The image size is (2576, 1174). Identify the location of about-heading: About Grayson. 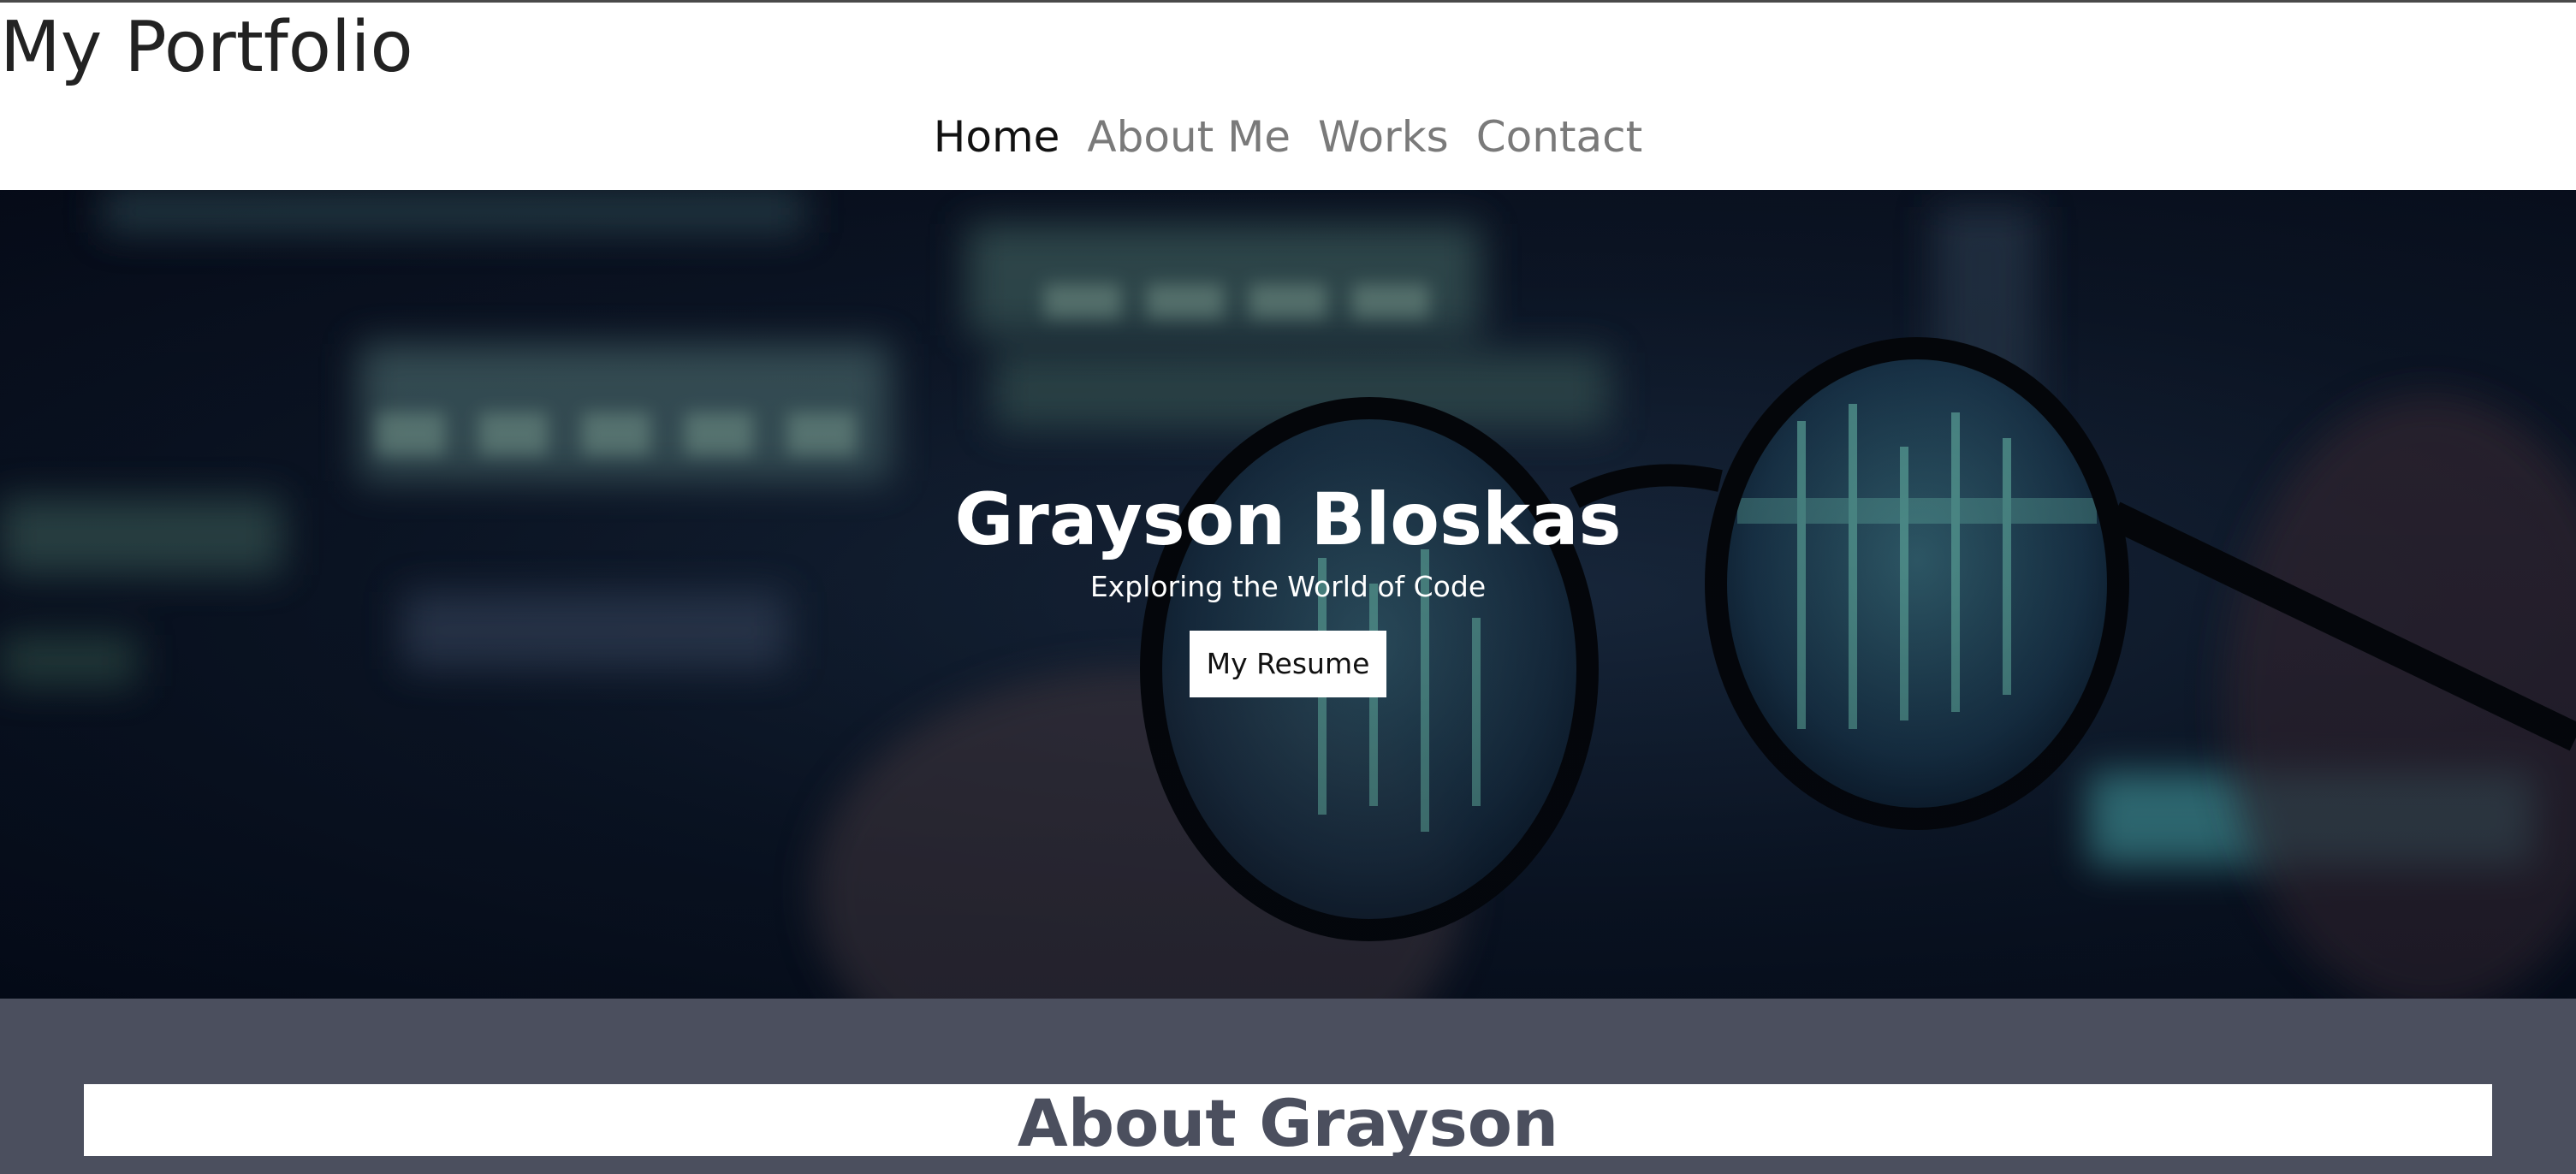
(1288, 1120).